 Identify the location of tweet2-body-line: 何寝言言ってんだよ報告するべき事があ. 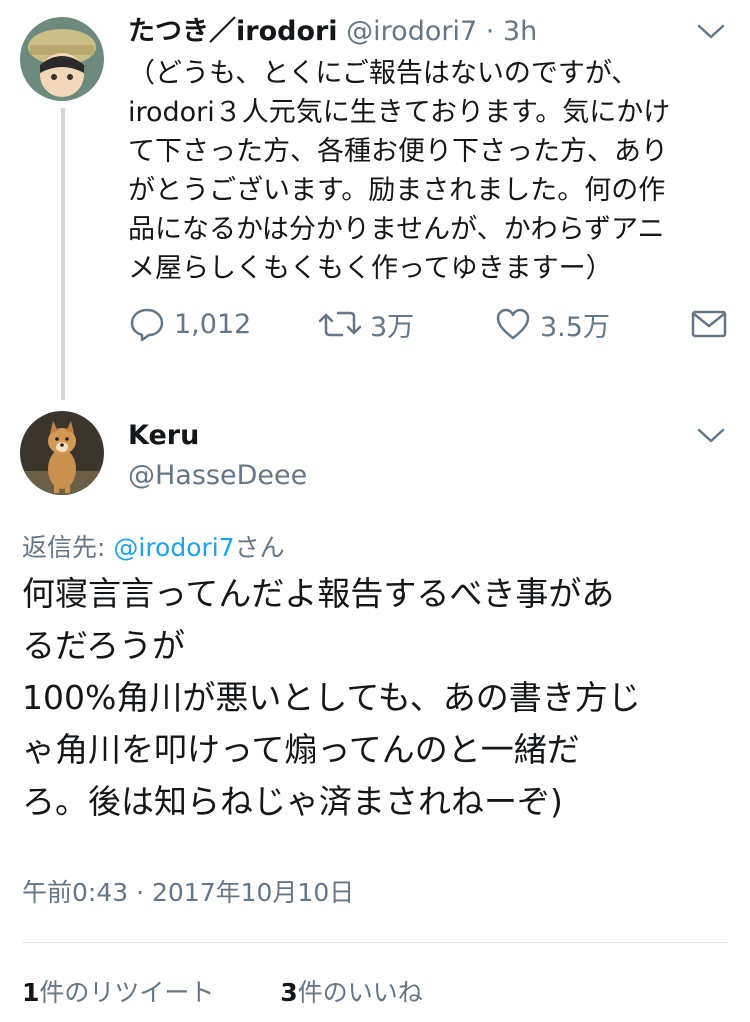
(318, 593).